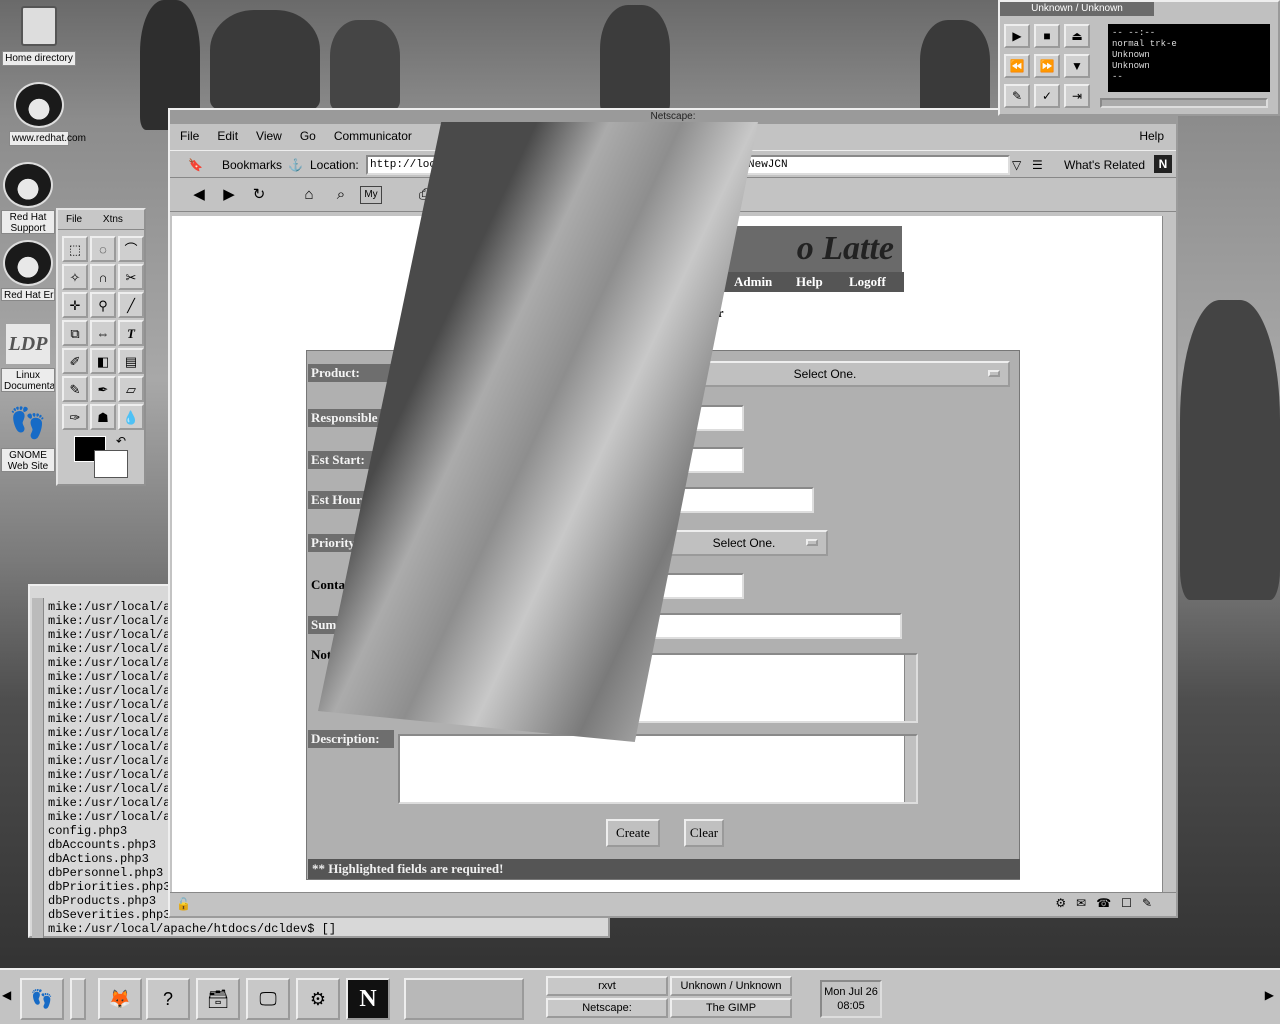  Describe the element at coordinates (771, 626) in the screenshot. I see `summary-input` at that location.